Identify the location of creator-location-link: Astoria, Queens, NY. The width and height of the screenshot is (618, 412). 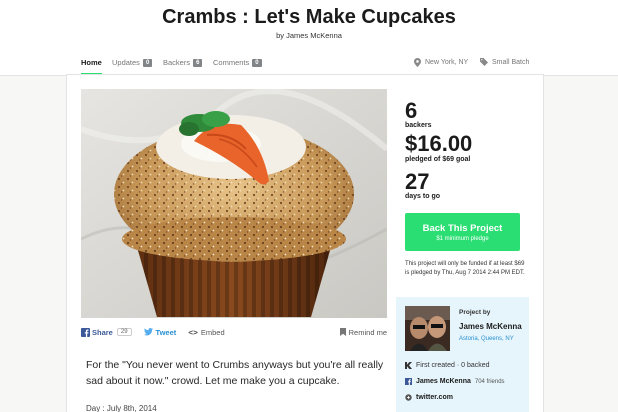
(486, 339).